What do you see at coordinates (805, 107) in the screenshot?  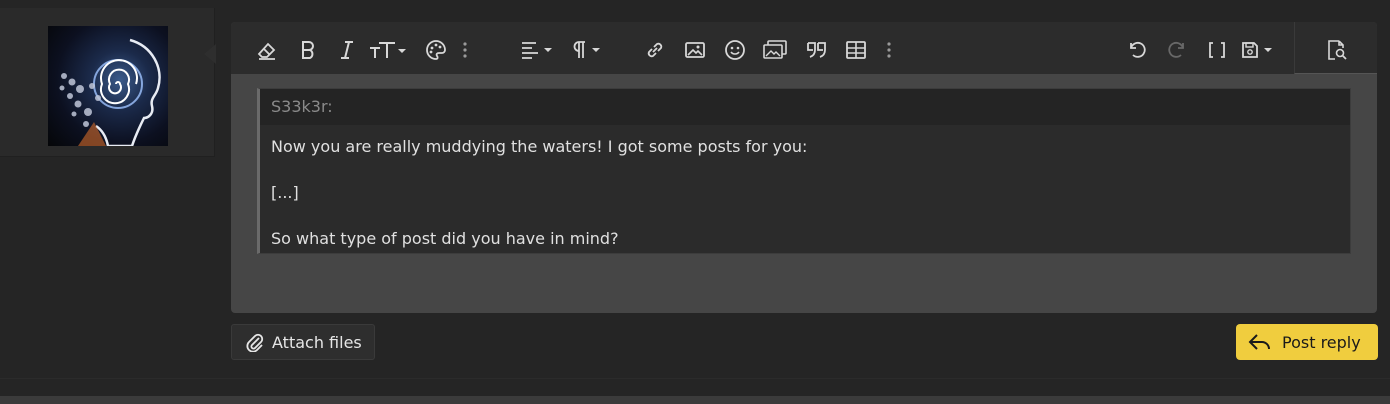 I see `quote-author: S33k3r:` at bounding box center [805, 107].